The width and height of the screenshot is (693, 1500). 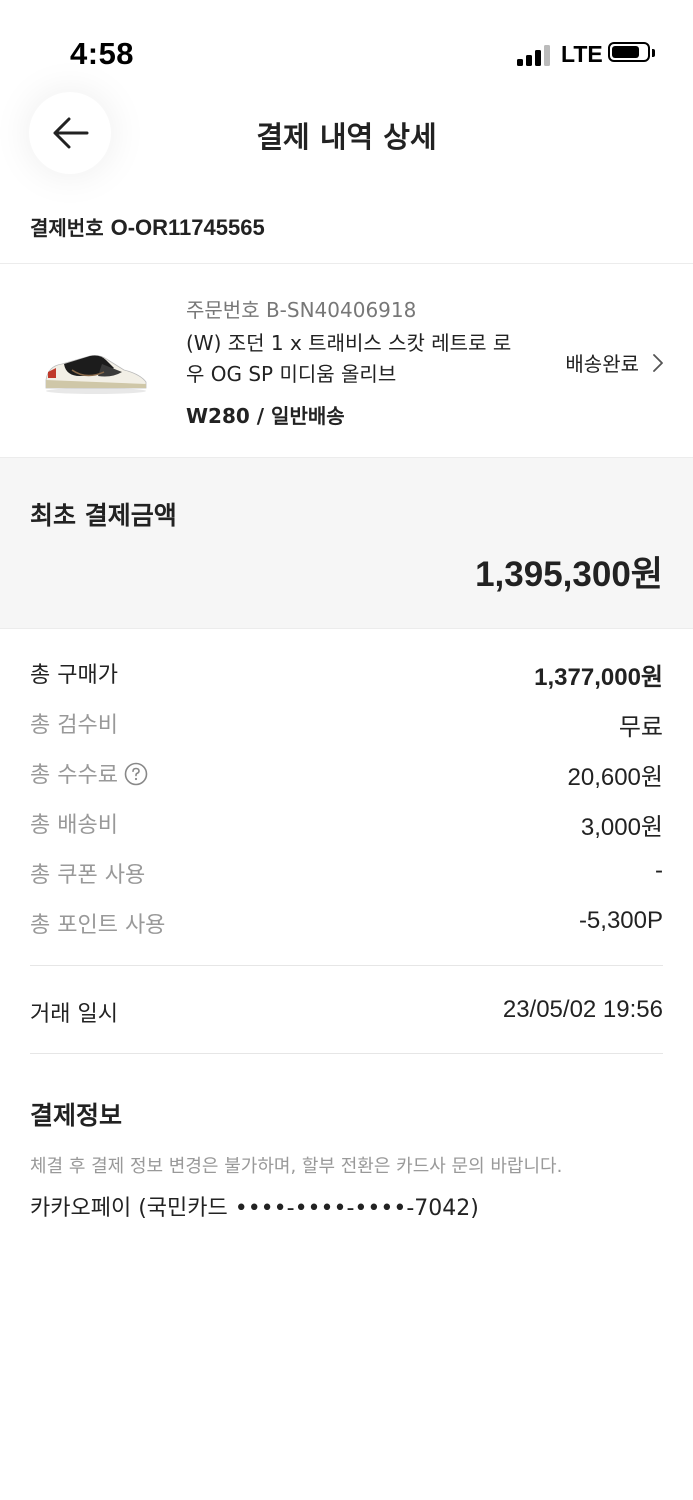 What do you see at coordinates (254, 1208) in the screenshot?
I see `payment-method: 카카오페이 (국민카드 ••••-••••-••••-7042)` at bounding box center [254, 1208].